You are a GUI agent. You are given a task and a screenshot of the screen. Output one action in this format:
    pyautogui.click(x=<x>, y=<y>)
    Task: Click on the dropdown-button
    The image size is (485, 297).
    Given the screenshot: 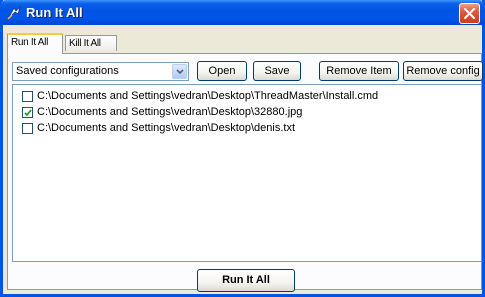 What is the action you would take?
    pyautogui.click(x=179, y=71)
    